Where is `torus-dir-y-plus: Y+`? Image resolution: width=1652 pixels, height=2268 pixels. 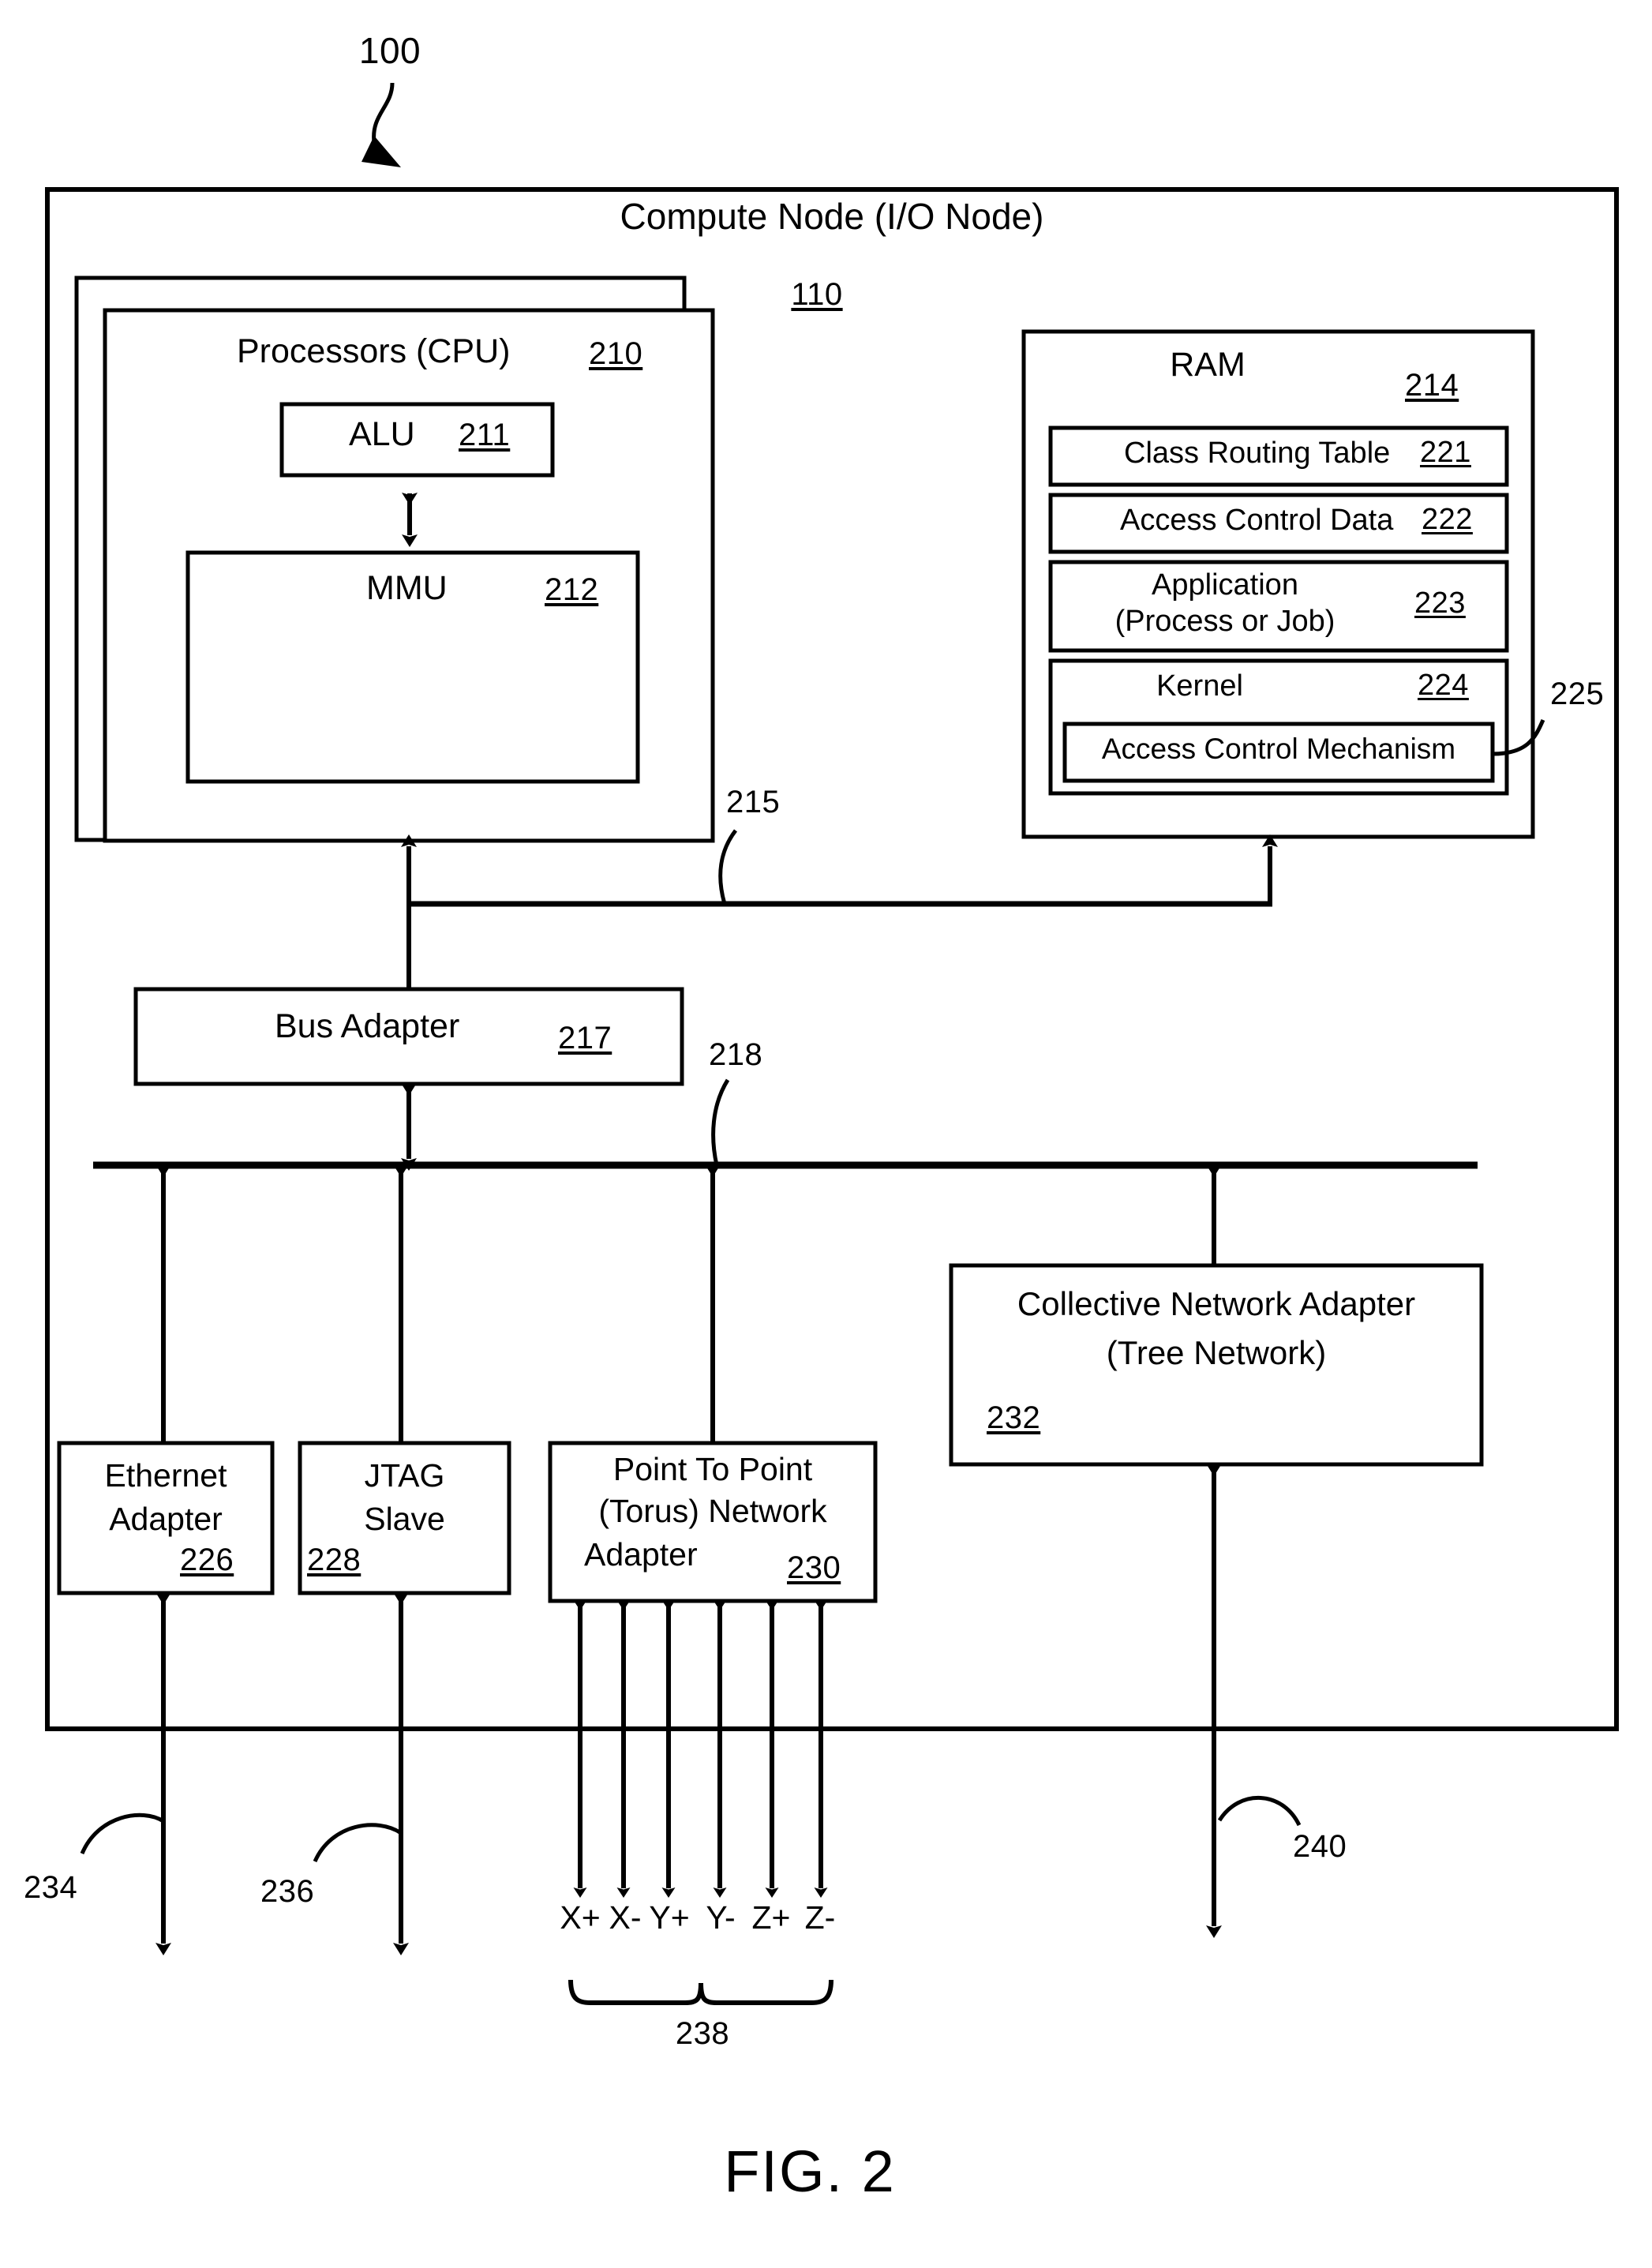
torus-dir-y-plus: Y+ is located at coordinates (669, 1917).